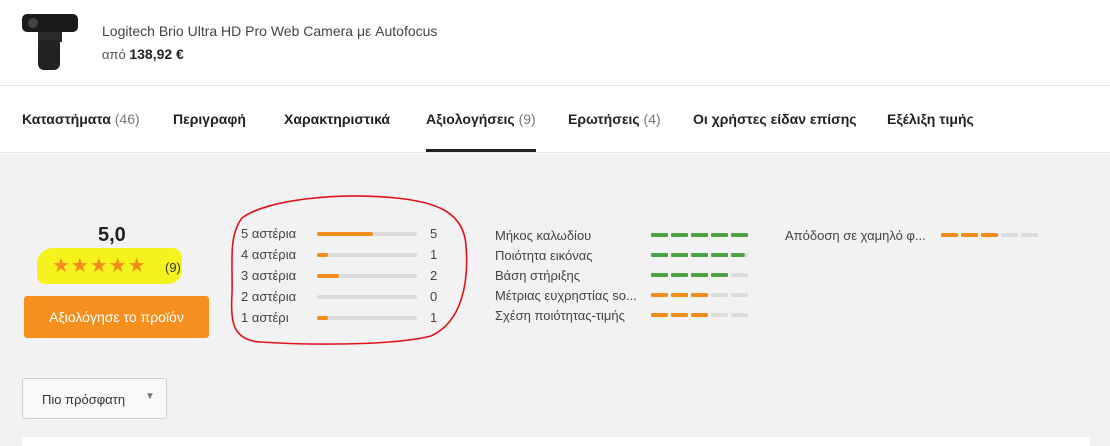 The image size is (1110, 446). I want to click on tab-price-history: Εξέλιξη τιμής, so click(930, 119).